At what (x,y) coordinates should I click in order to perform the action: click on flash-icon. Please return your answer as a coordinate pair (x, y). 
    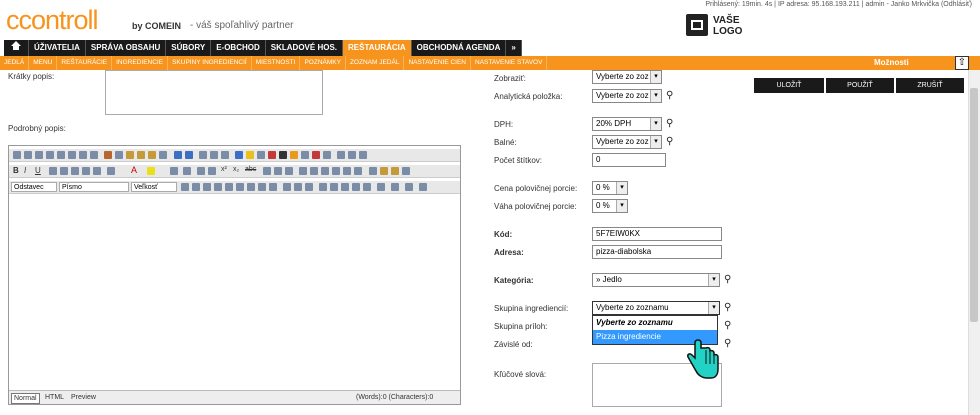
    Looking at the image, I should click on (214, 155).